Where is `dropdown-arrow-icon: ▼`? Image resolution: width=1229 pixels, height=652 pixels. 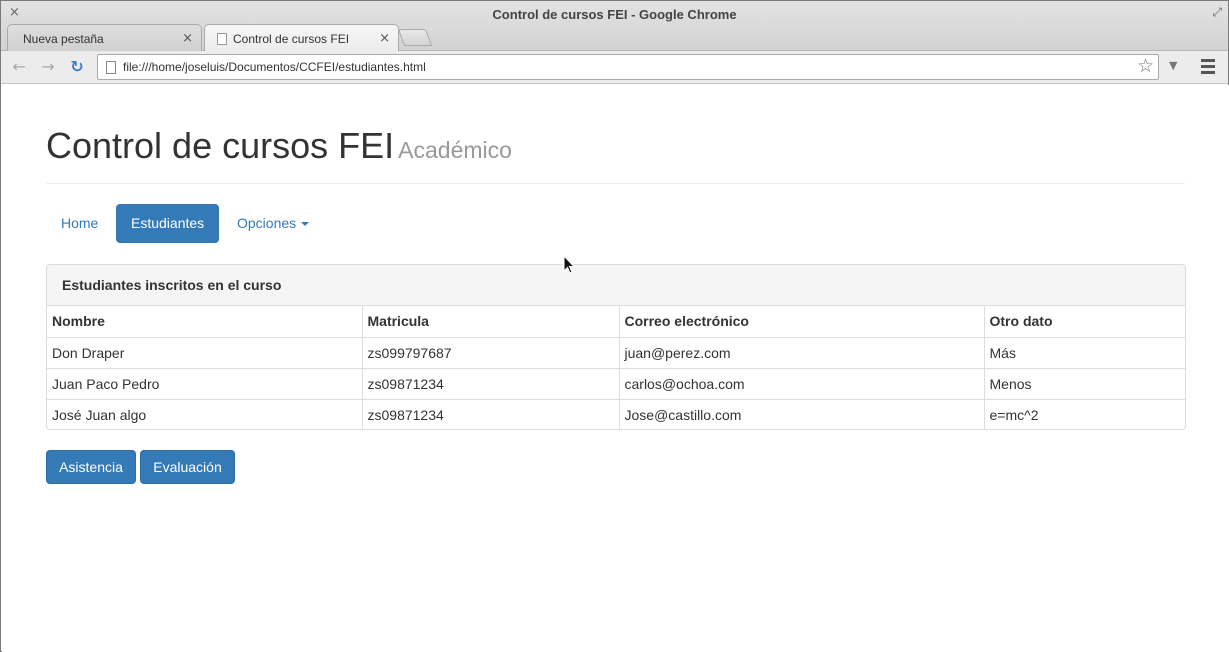 dropdown-arrow-icon: ▼ is located at coordinates (1173, 65).